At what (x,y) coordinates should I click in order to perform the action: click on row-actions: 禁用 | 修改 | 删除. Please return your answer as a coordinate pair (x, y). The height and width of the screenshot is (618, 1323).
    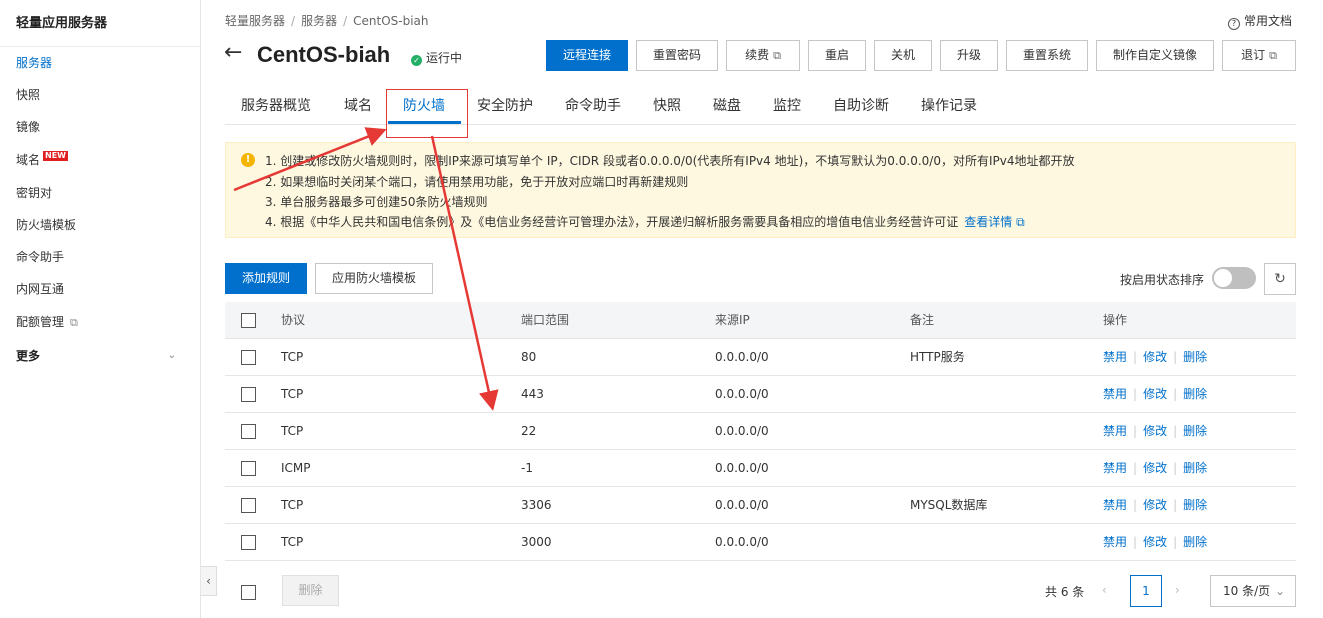
    Looking at the image, I should click on (1155, 357).